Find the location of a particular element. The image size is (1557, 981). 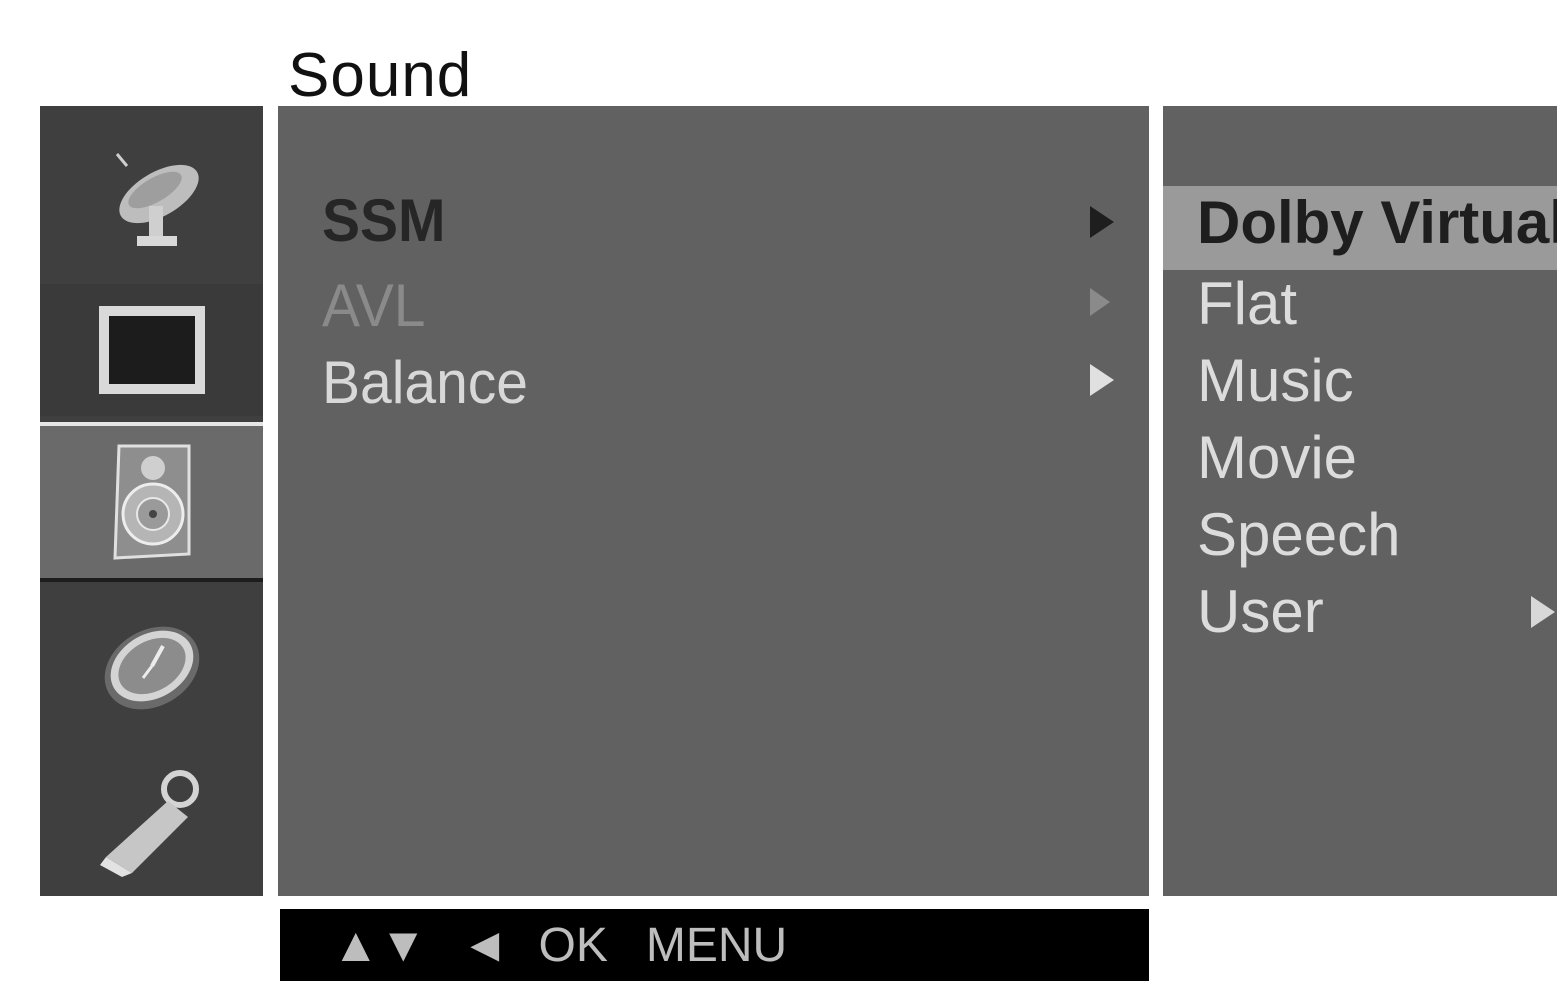

menu-title: Sound is located at coordinates (380, 75).